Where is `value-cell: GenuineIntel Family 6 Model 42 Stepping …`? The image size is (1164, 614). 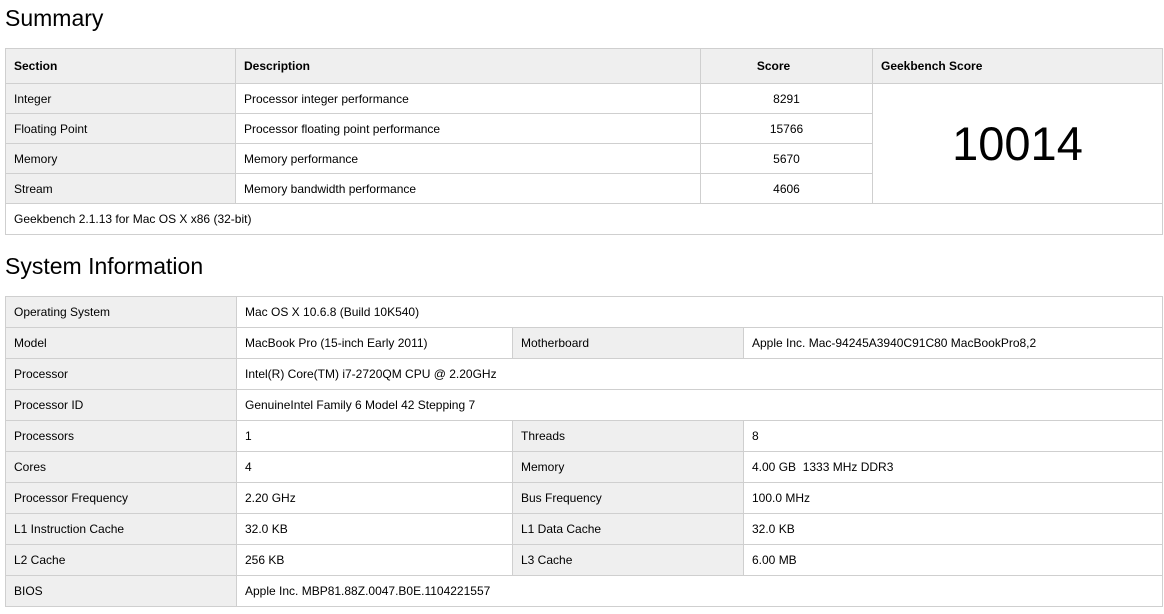 value-cell: GenuineIntel Family 6 Model 42 Stepping … is located at coordinates (699, 405).